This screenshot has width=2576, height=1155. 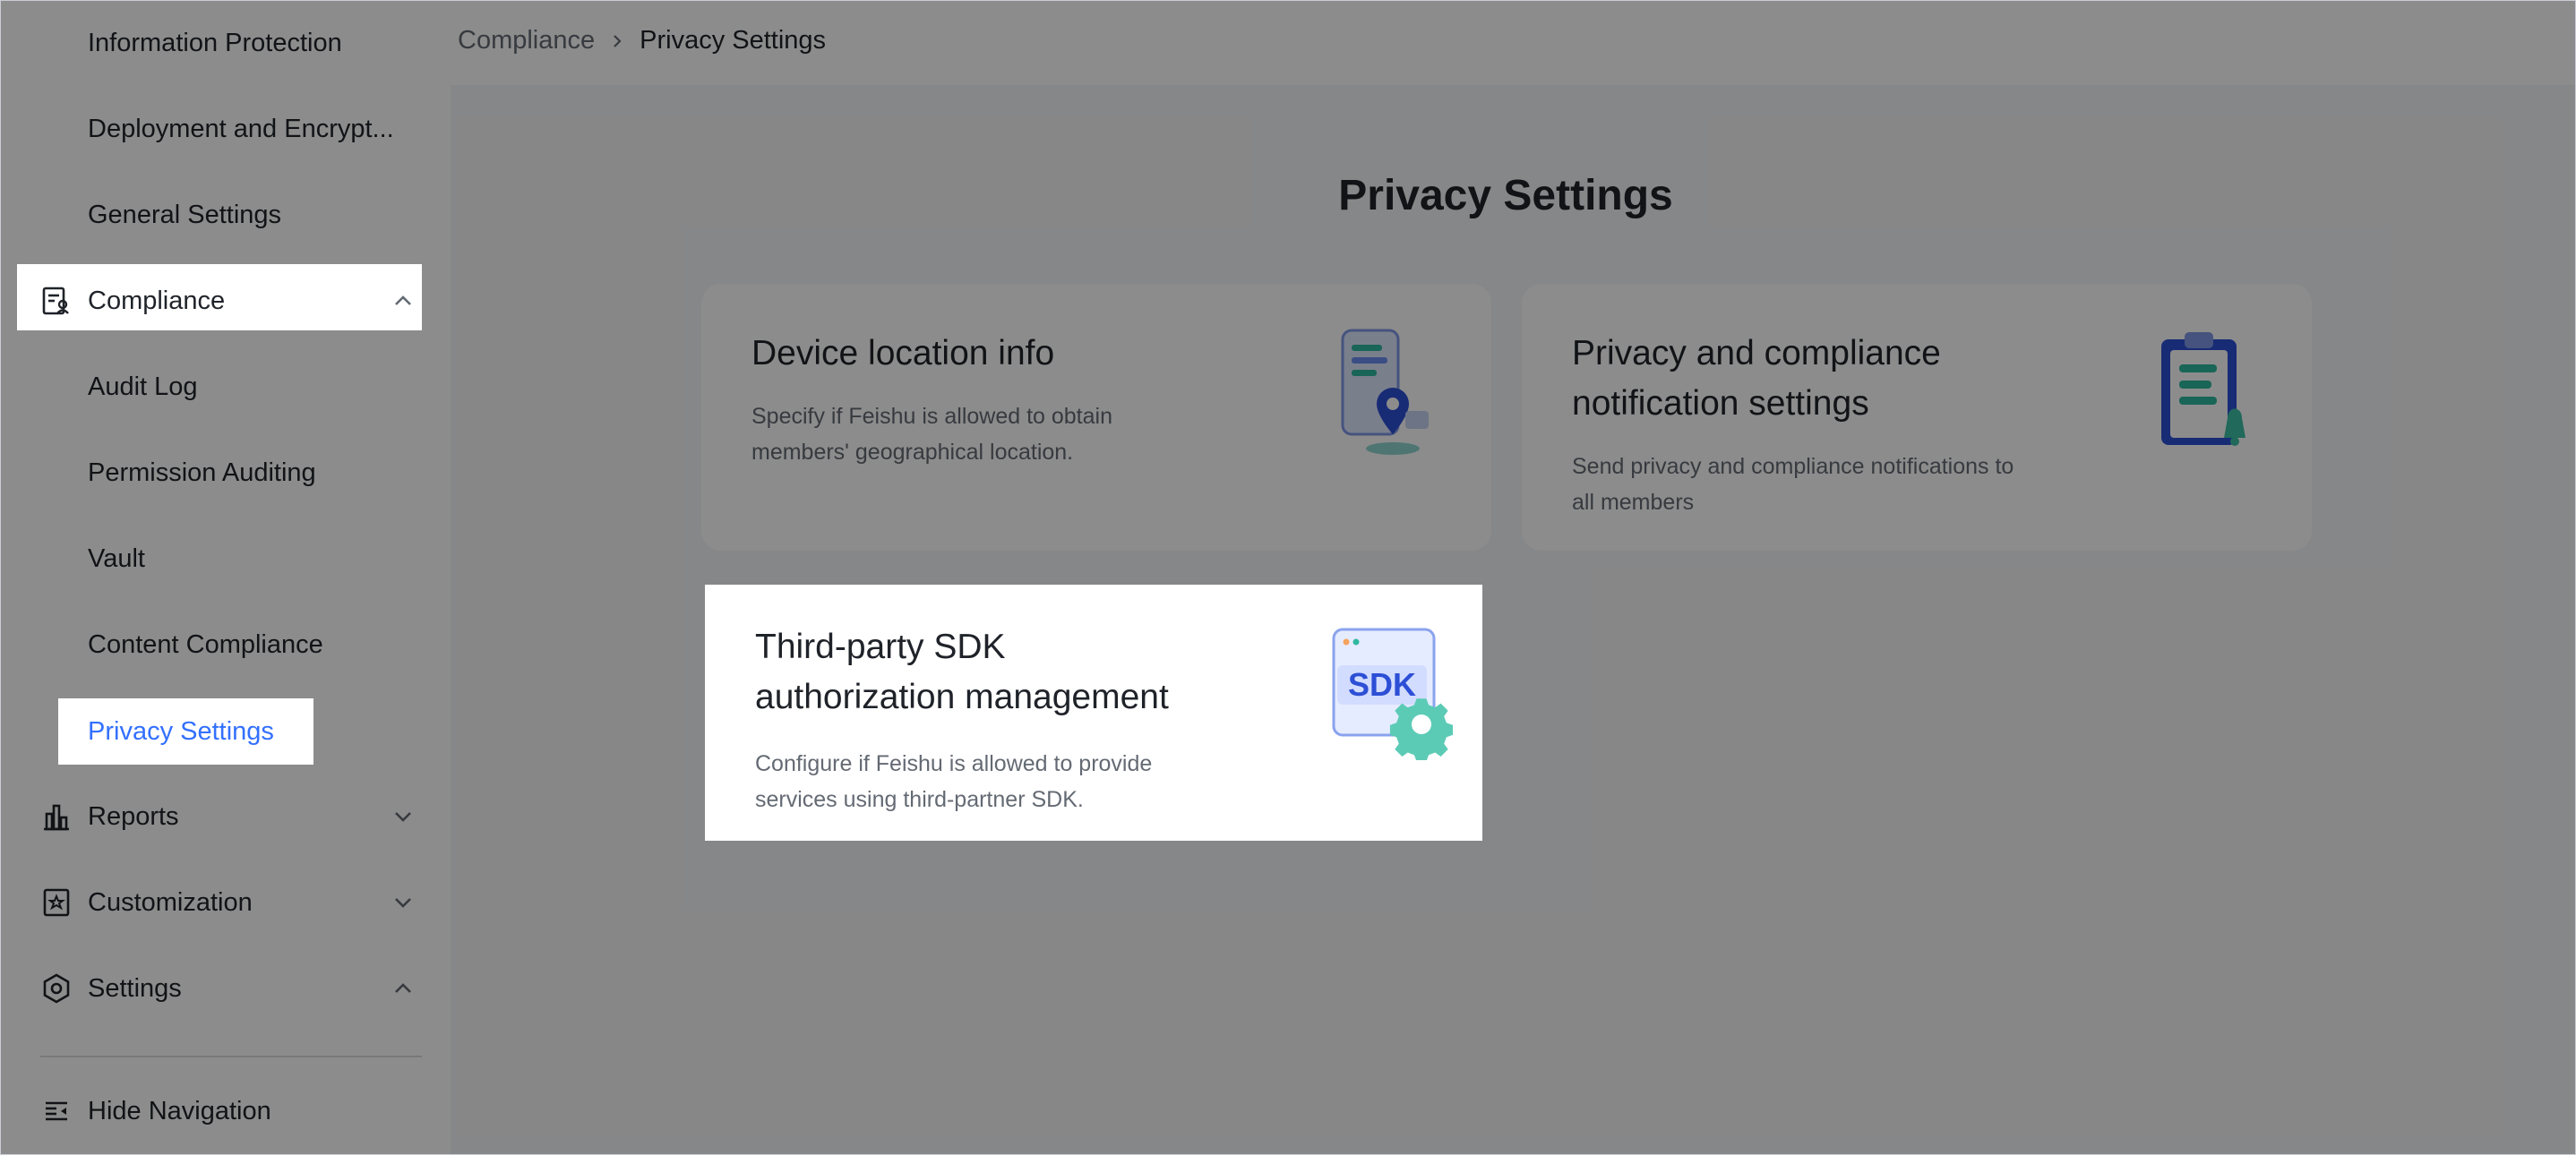 What do you see at coordinates (962, 672) in the screenshot?
I see `card-title: Third-party SDK authorization management` at bounding box center [962, 672].